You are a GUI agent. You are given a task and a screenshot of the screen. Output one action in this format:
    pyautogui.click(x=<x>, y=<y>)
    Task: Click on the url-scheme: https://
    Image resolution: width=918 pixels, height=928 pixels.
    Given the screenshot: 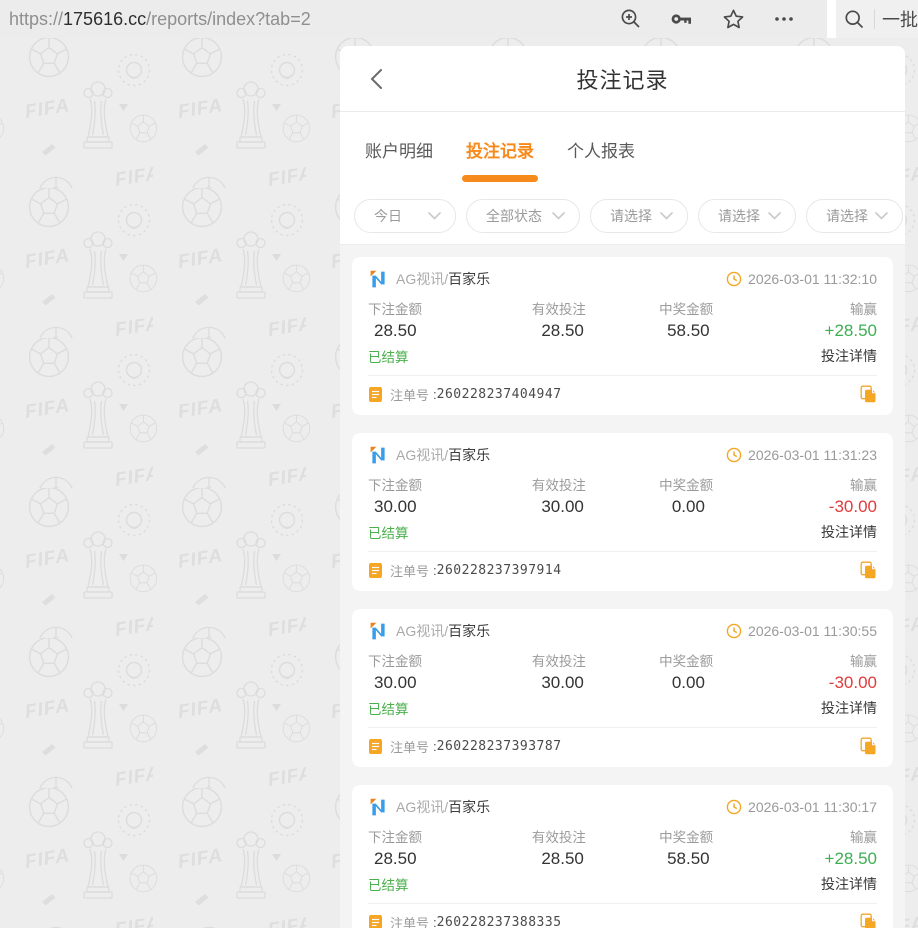 What is the action you would take?
    pyautogui.click(x=36, y=18)
    